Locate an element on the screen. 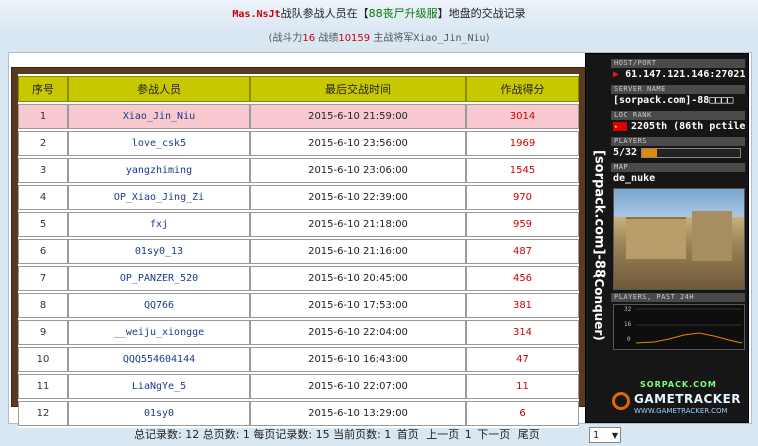  table-row: 2 love_csk5 2015-6-10 23:56:00 1969 is located at coordinates (298, 143).